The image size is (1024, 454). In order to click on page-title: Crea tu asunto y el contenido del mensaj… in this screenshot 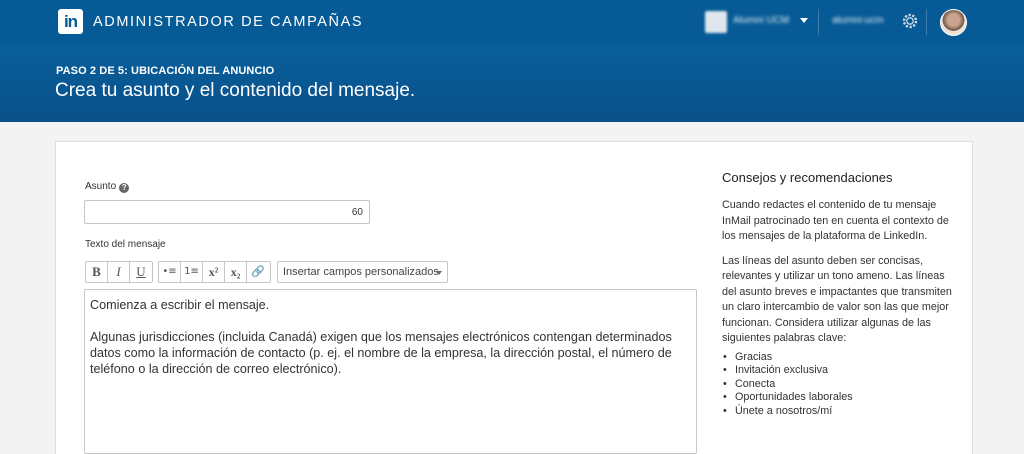, I will do `click(235, 90)`.